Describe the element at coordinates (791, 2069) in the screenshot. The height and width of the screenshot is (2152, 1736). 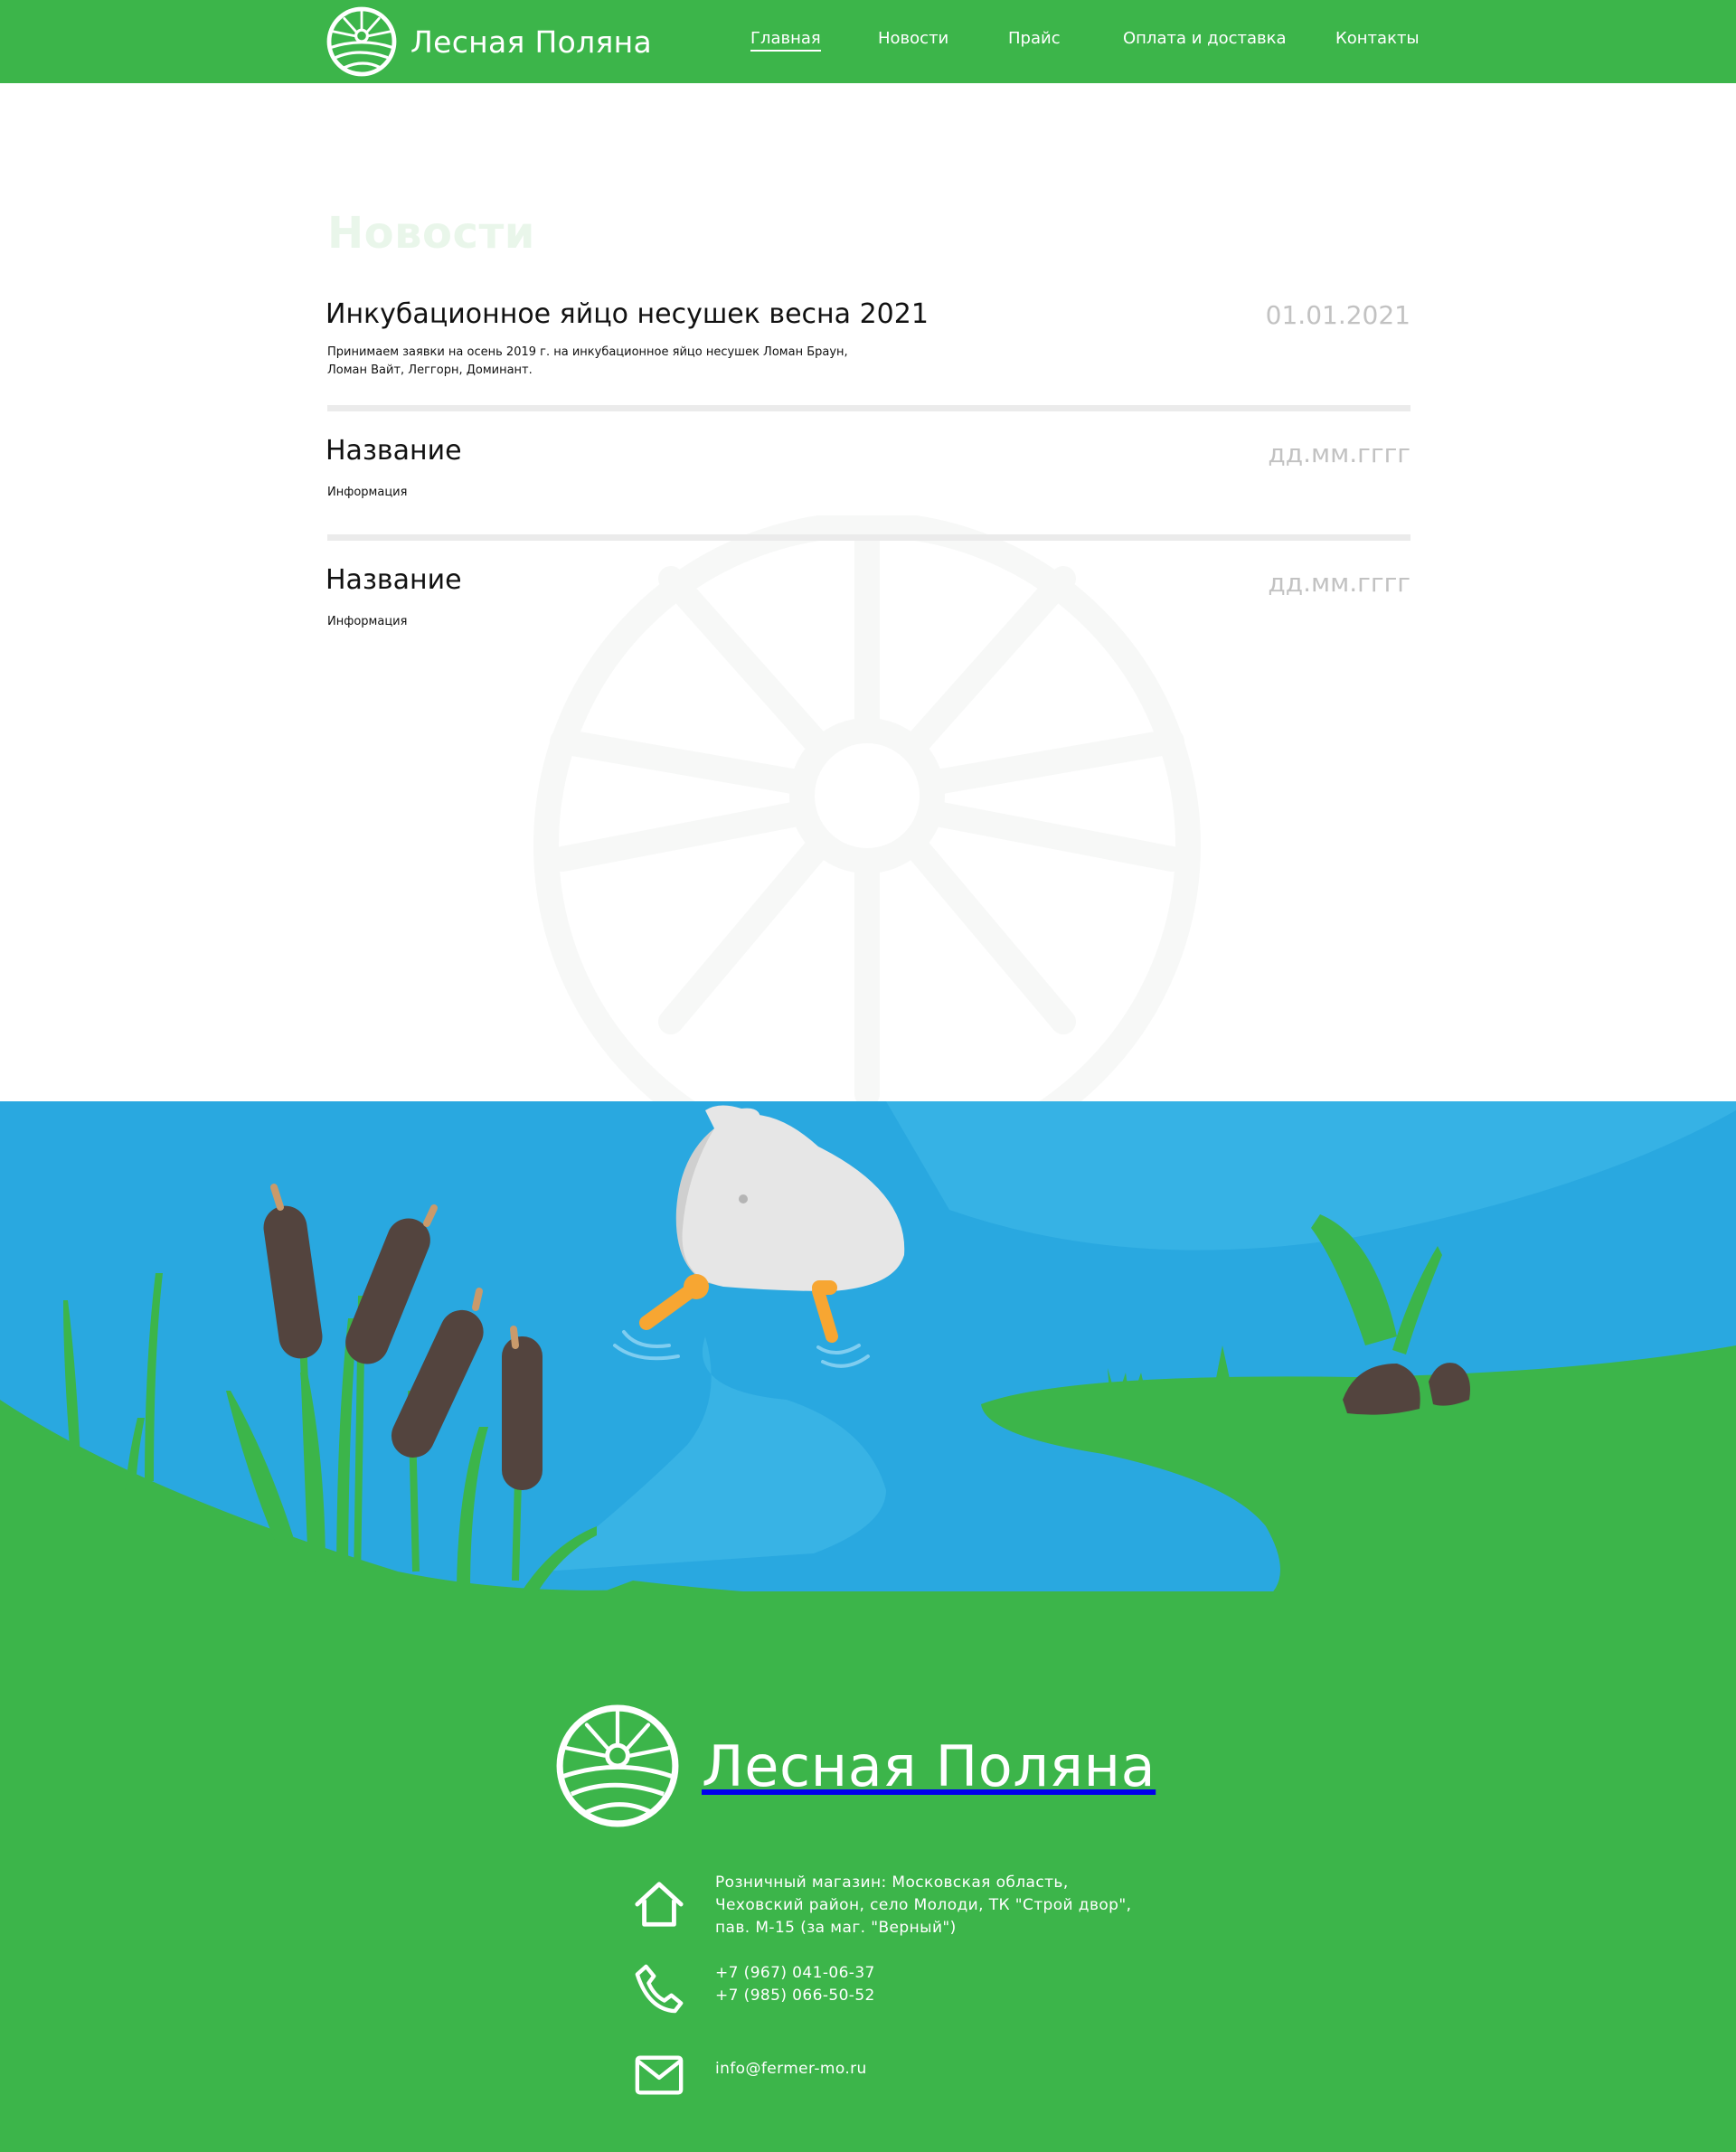
I see `email-link: info@fermer-mo.ru` at that location.